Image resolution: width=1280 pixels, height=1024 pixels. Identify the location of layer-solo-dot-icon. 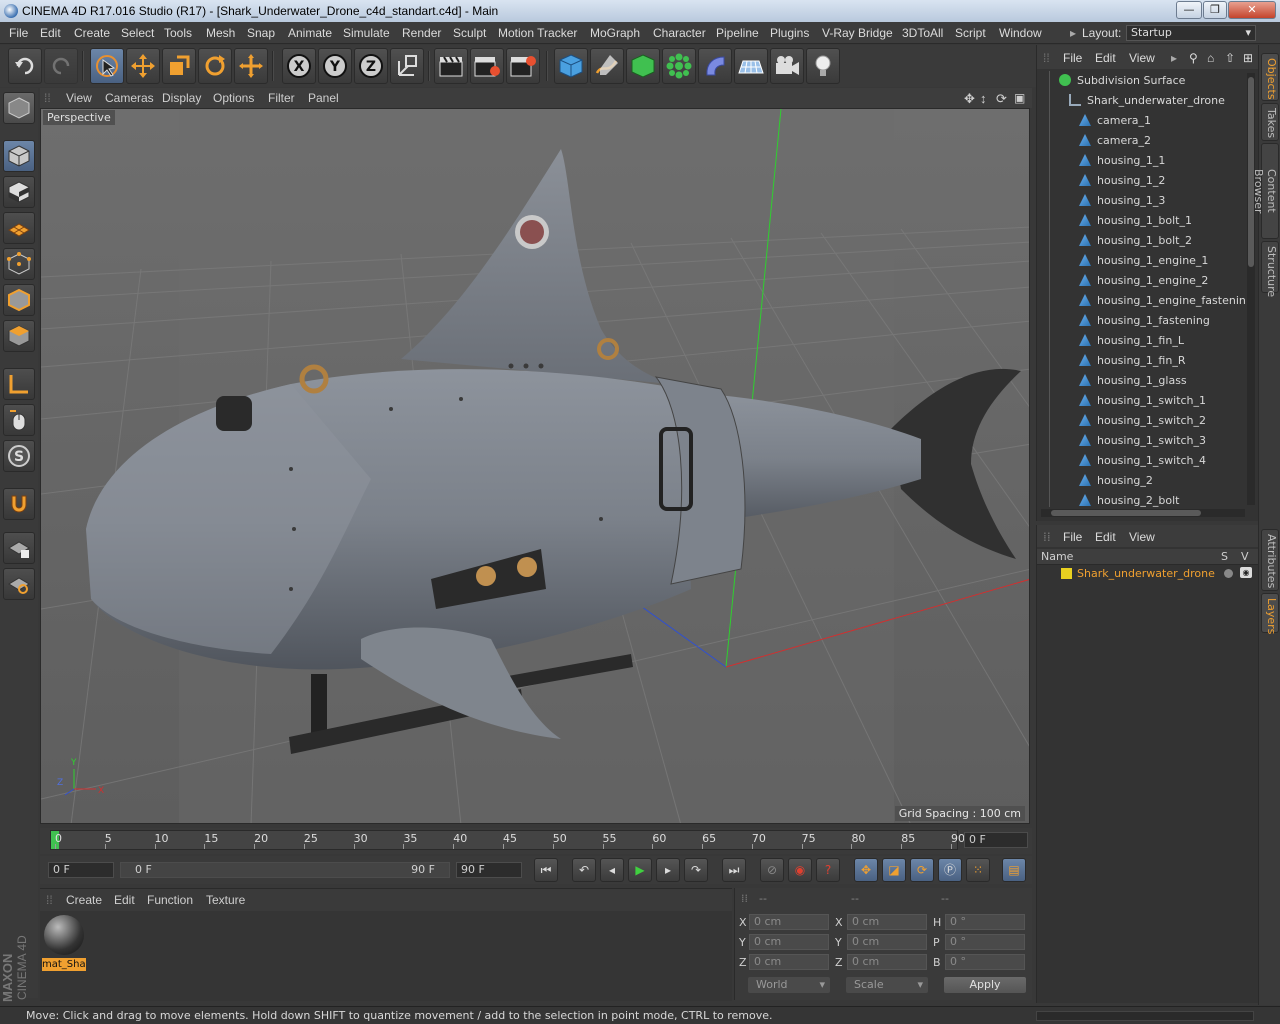
(1228, 573).